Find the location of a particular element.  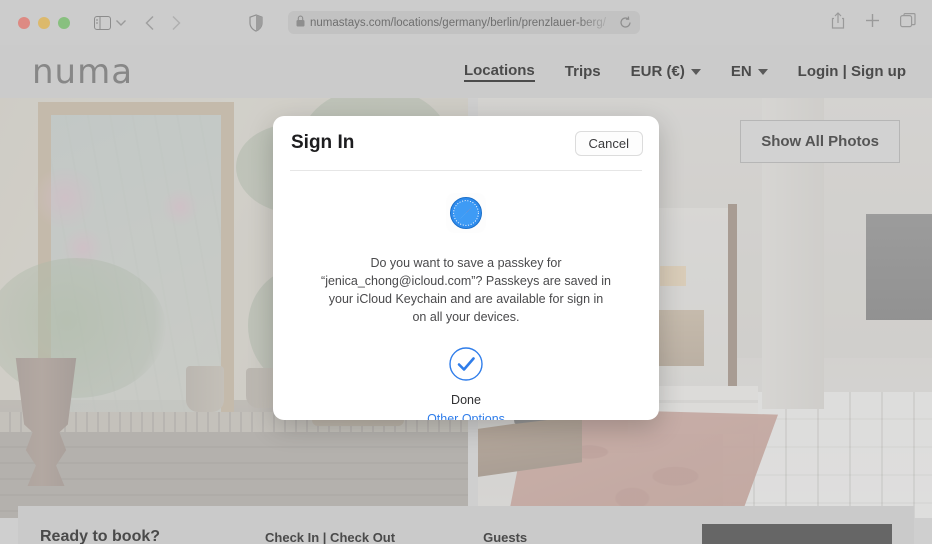

dialog-header: Sign In Cancel is located at coordinates (466, 143).